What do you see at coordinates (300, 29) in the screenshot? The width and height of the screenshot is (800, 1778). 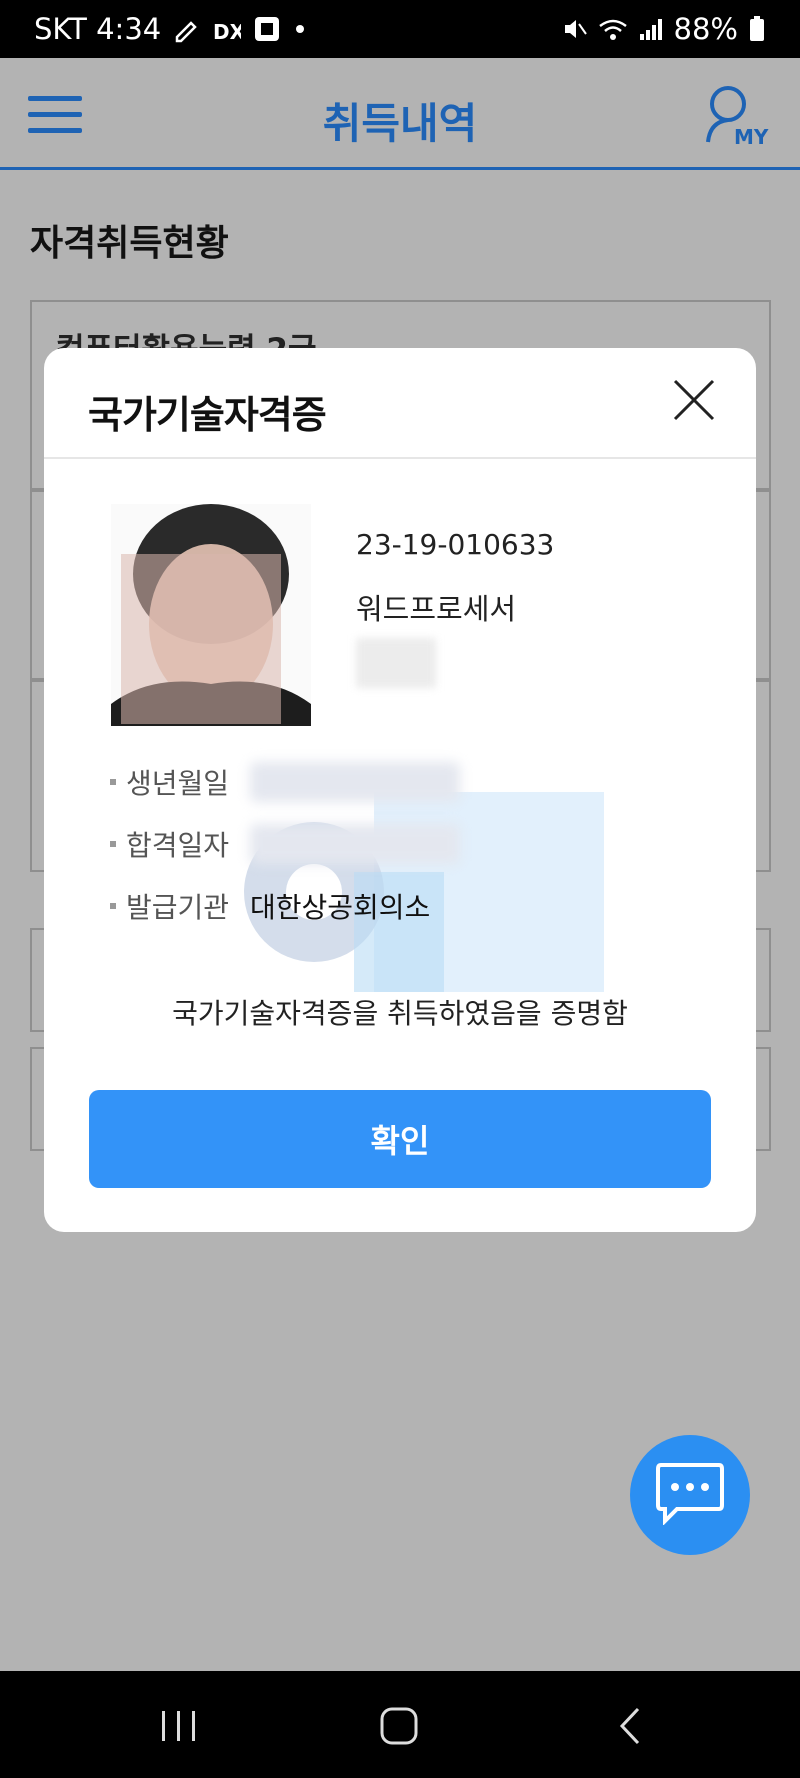 I see `dot-icon` at bounding box center [300, 29].